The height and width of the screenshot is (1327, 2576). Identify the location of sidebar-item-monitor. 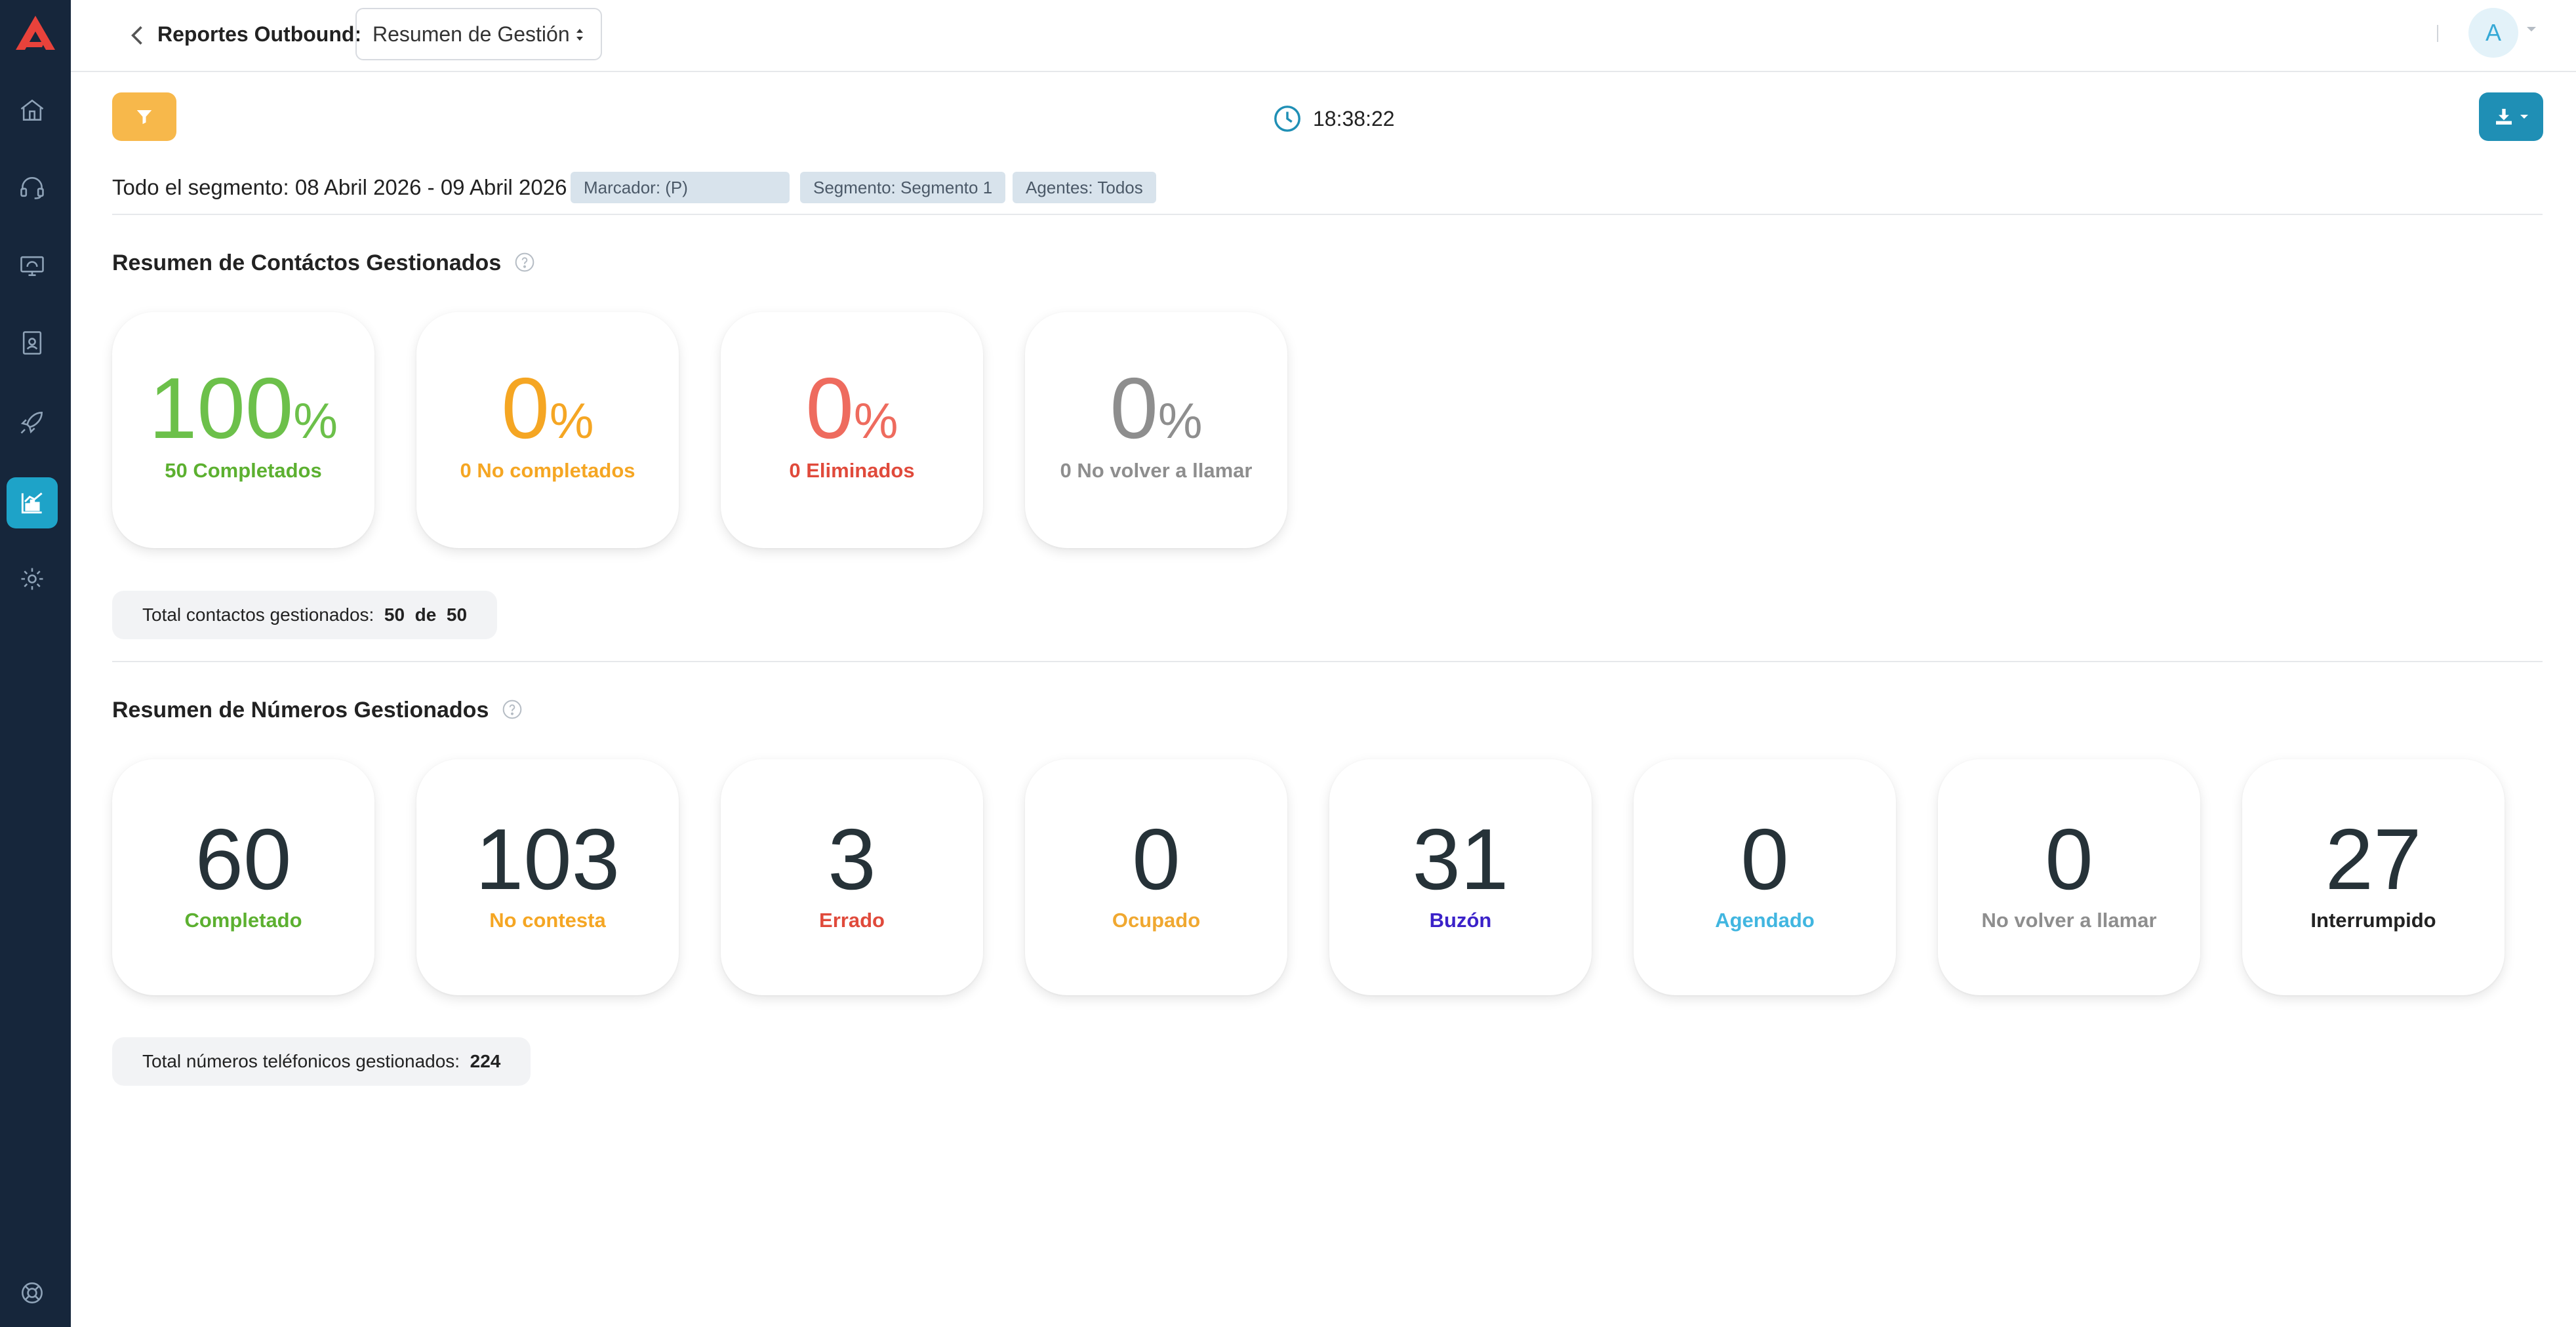
(32, 266).